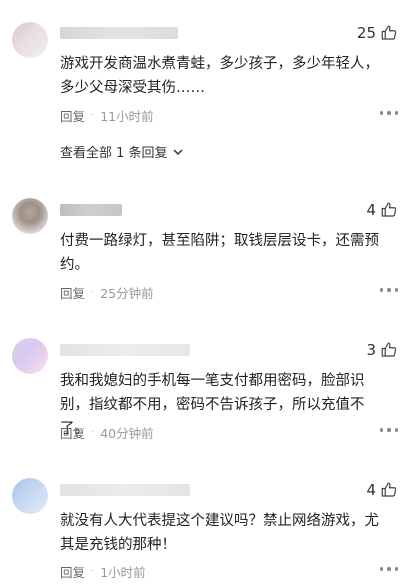 The width and height of the screenshot is (414, 587). I want to click on comment-meta: 回复 · 11小时前, so click(107, 115).